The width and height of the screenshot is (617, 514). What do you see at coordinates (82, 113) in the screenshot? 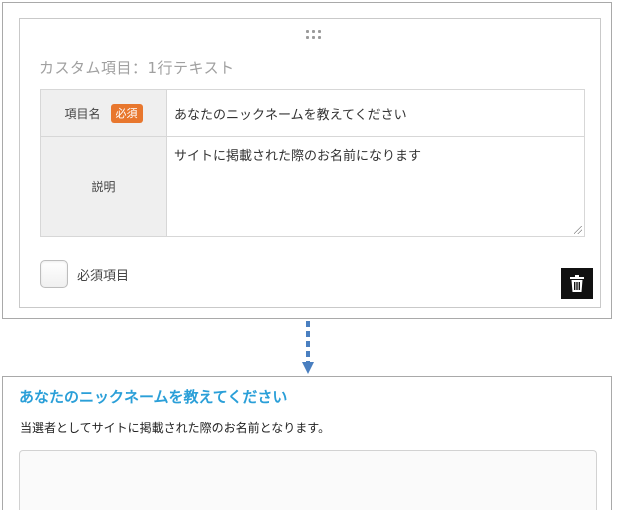
I see `field-name-label: 項目名` at bounding box center [82, 113].